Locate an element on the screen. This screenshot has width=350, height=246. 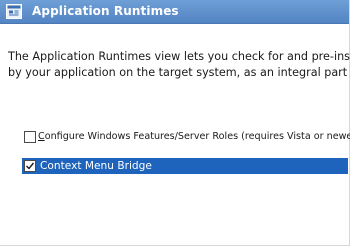
panel-title-bar: Application Runtimes is located at coordinates (174, 12).